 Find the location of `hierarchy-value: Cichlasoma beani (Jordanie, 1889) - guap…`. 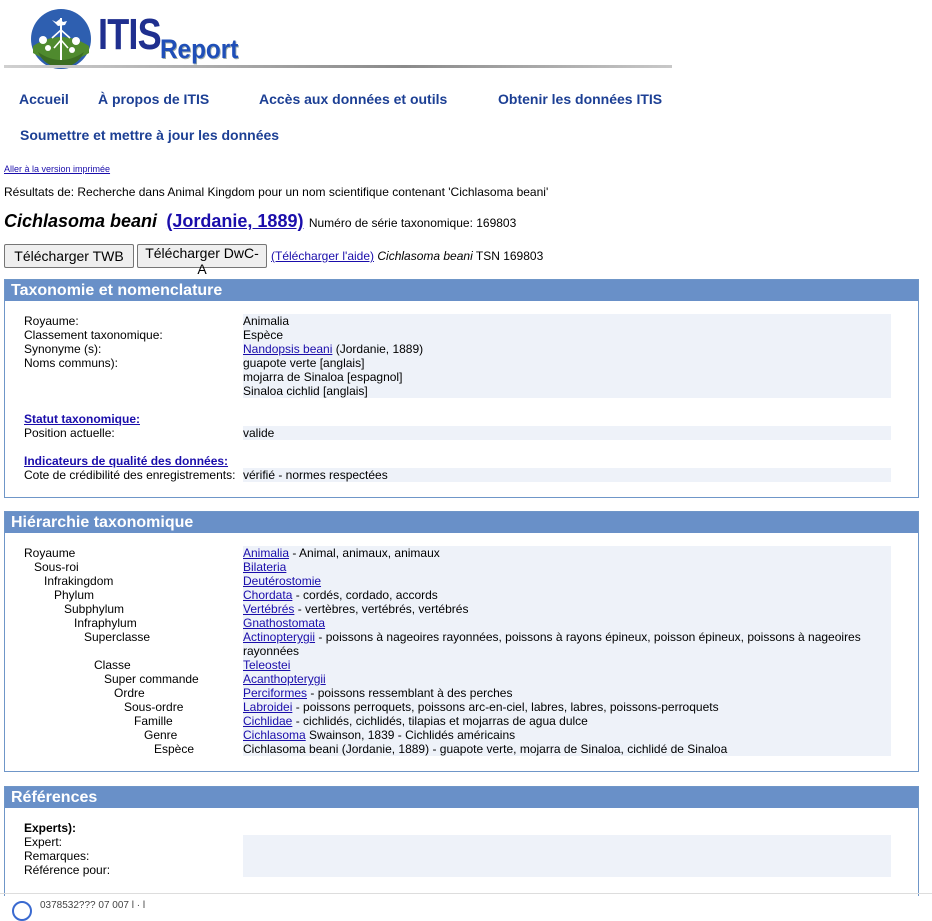

hierarchy-value: Cichlasoma beani (Jordanie, 1889) - guap… is located at coordinates (567, 749).